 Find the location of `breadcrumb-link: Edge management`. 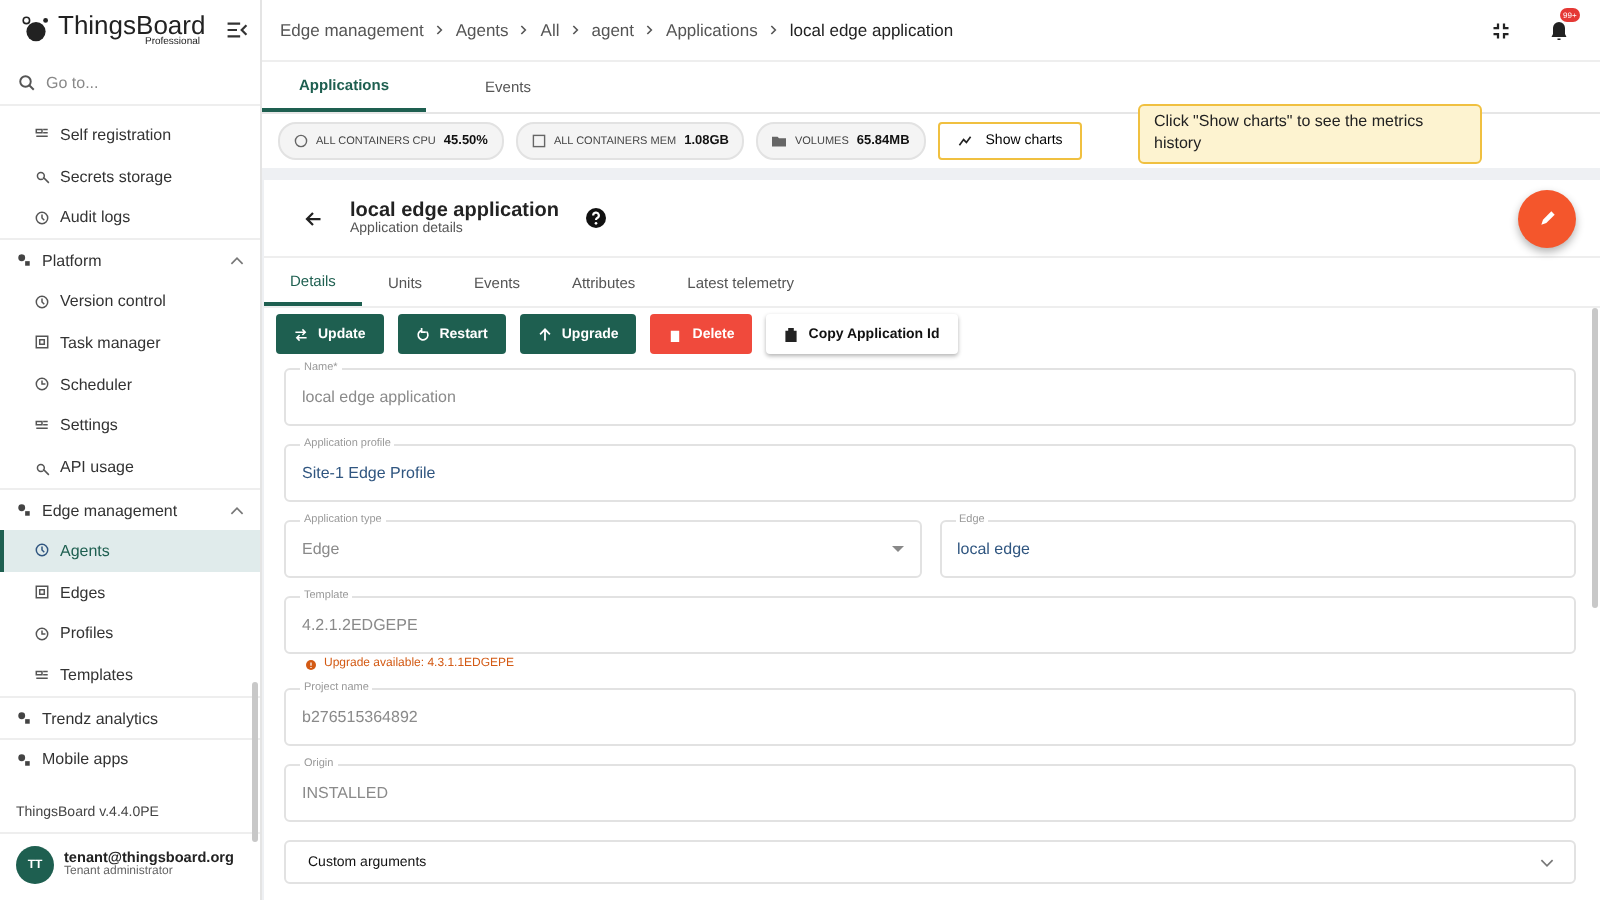

breadcrumb-link: Edge management is located at coordinates (352, 30).